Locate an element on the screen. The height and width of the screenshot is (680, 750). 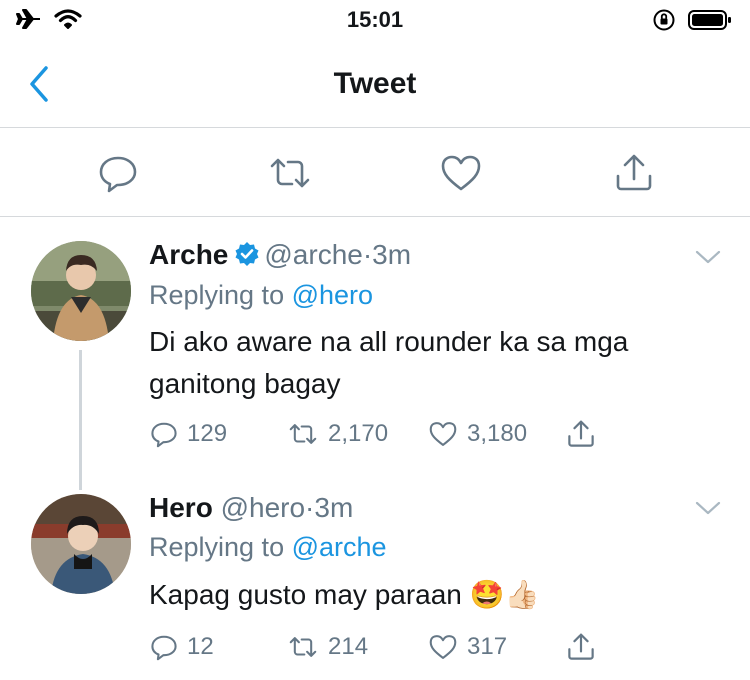
tweet-actions: 12 214 317 is located at coordinates (379, 647).